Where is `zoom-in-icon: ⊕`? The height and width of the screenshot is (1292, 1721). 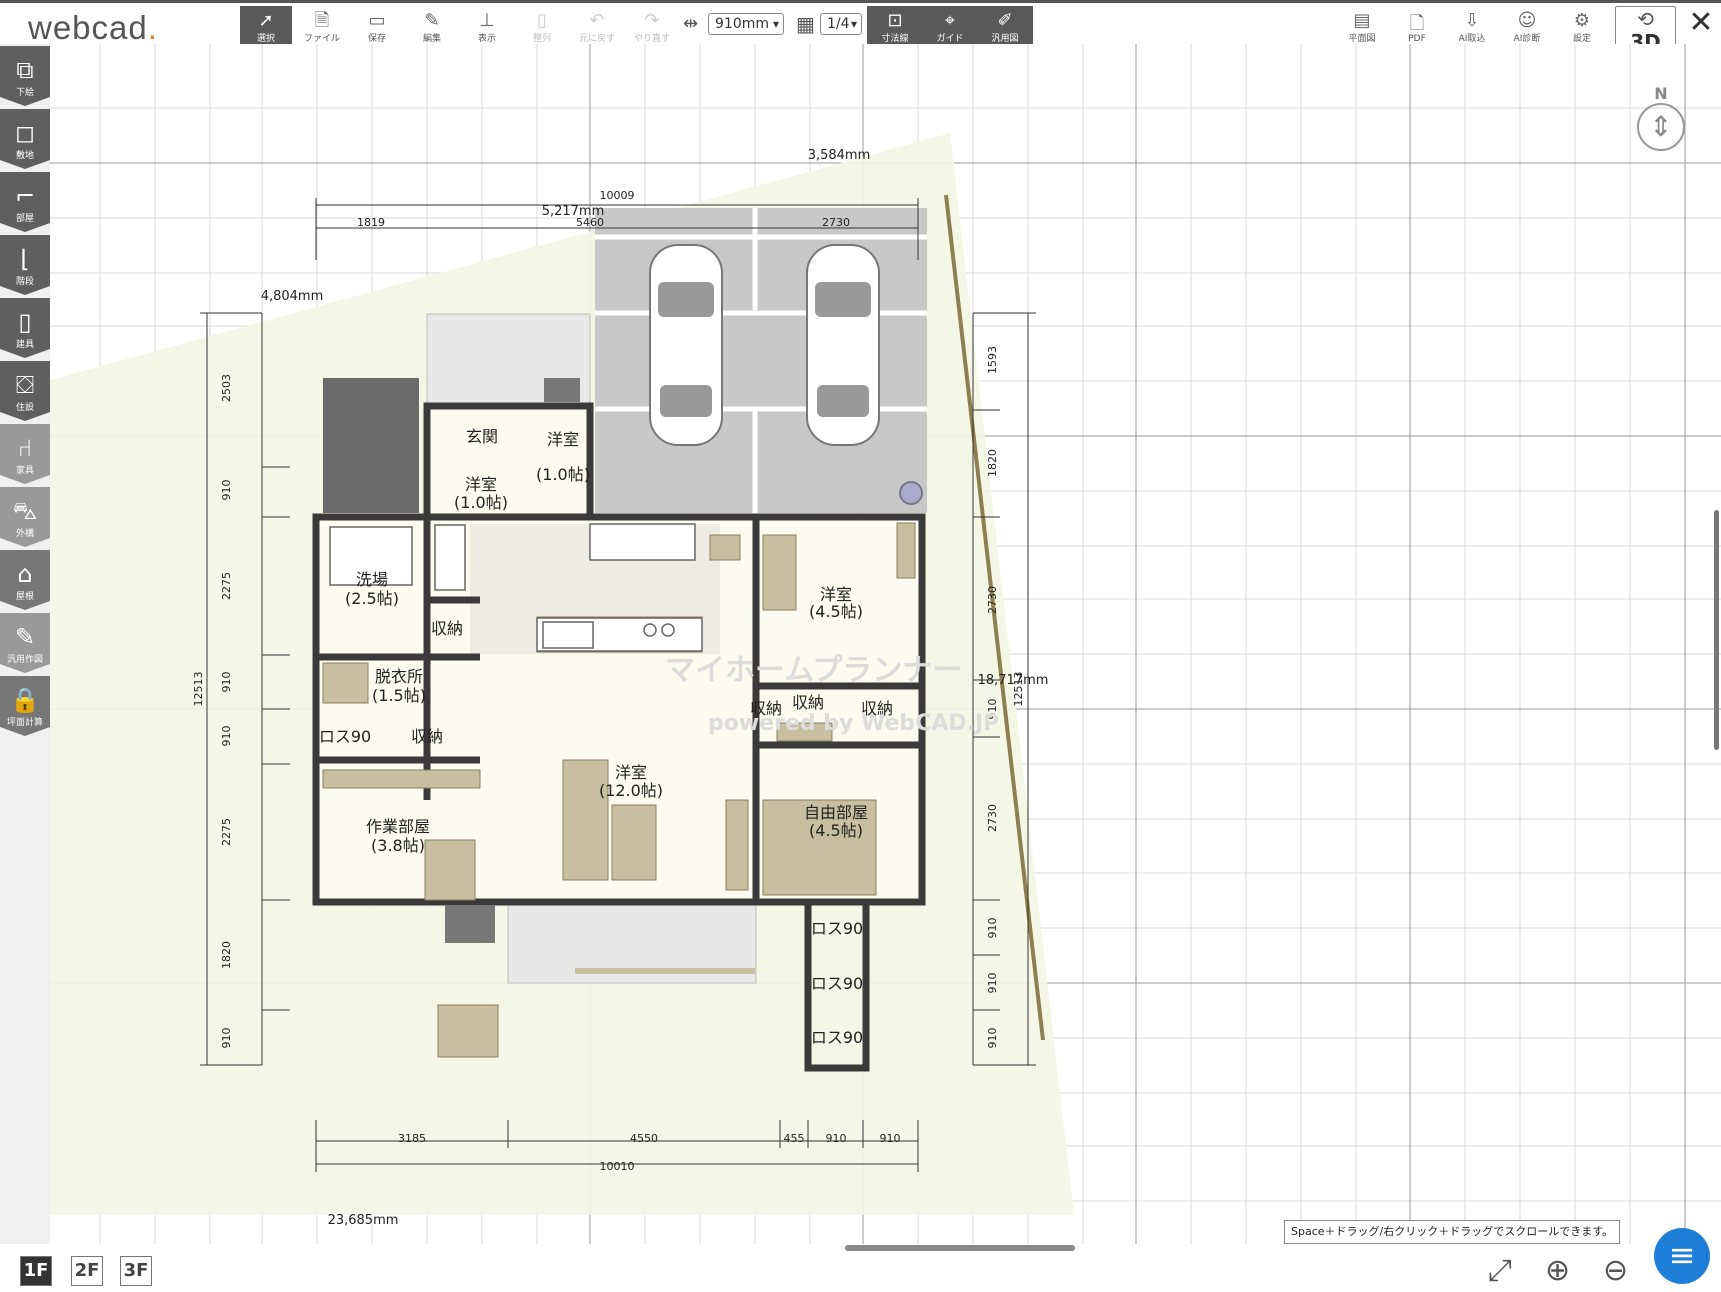
zoom-in-icon: ⊕ is located at coordinates (1557, 1270).